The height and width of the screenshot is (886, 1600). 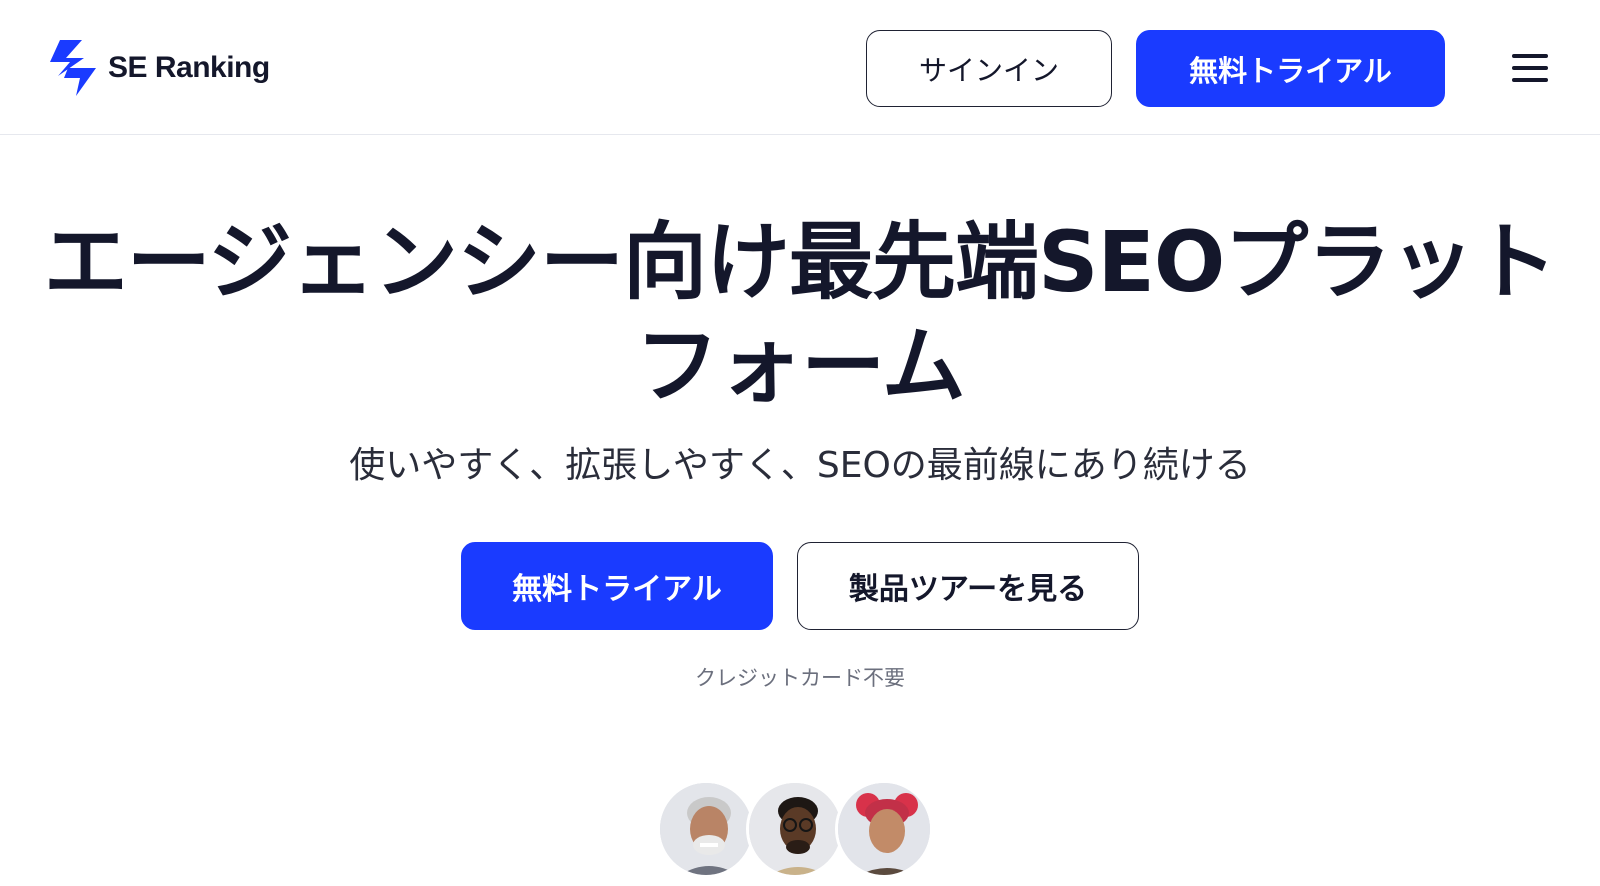 I want to click on avatar-man-glasses-icon, so click(x=795, y=829).